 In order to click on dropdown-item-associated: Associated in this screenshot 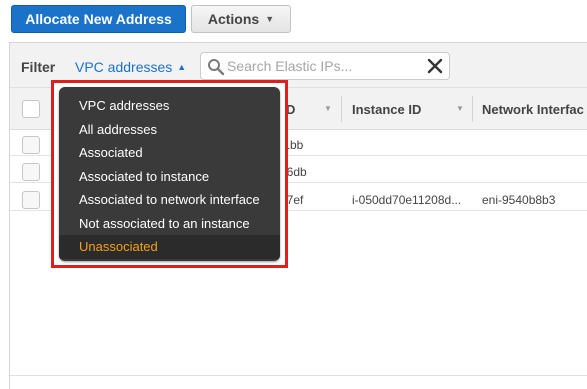, I will do `click(169, 153)`.